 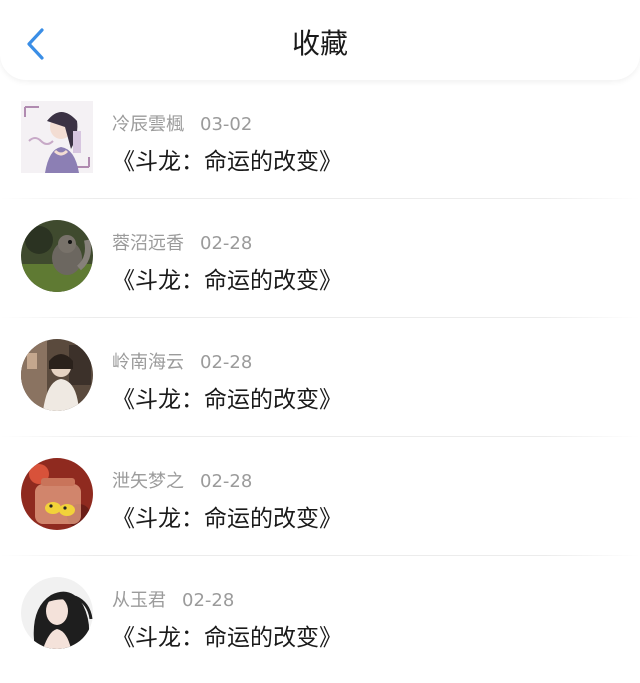 I want to click on item-meta: 泄矢梦之 02-28, so click(x=182, y=480).